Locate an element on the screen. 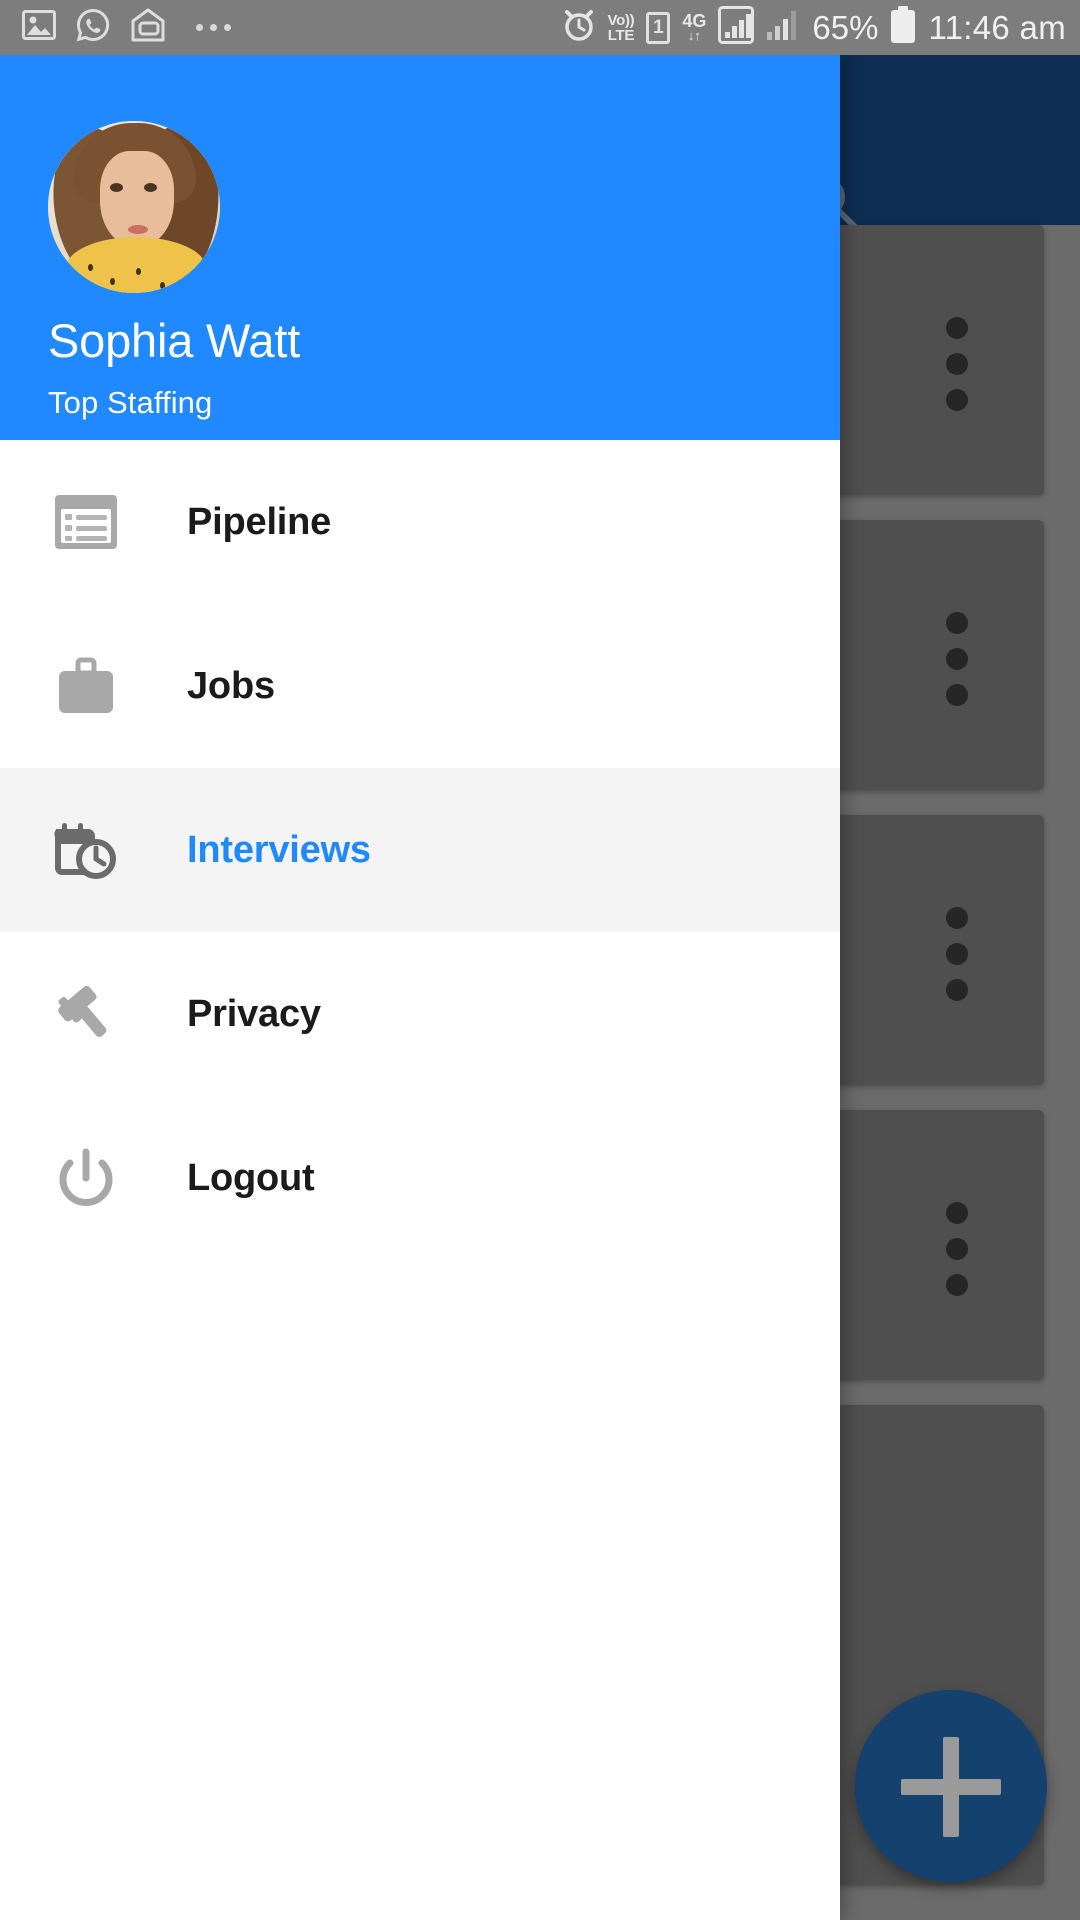 The width and height of the screenshot is (1080, 1920). battery-percent-label: 65% is located at coordinates (845, 27).